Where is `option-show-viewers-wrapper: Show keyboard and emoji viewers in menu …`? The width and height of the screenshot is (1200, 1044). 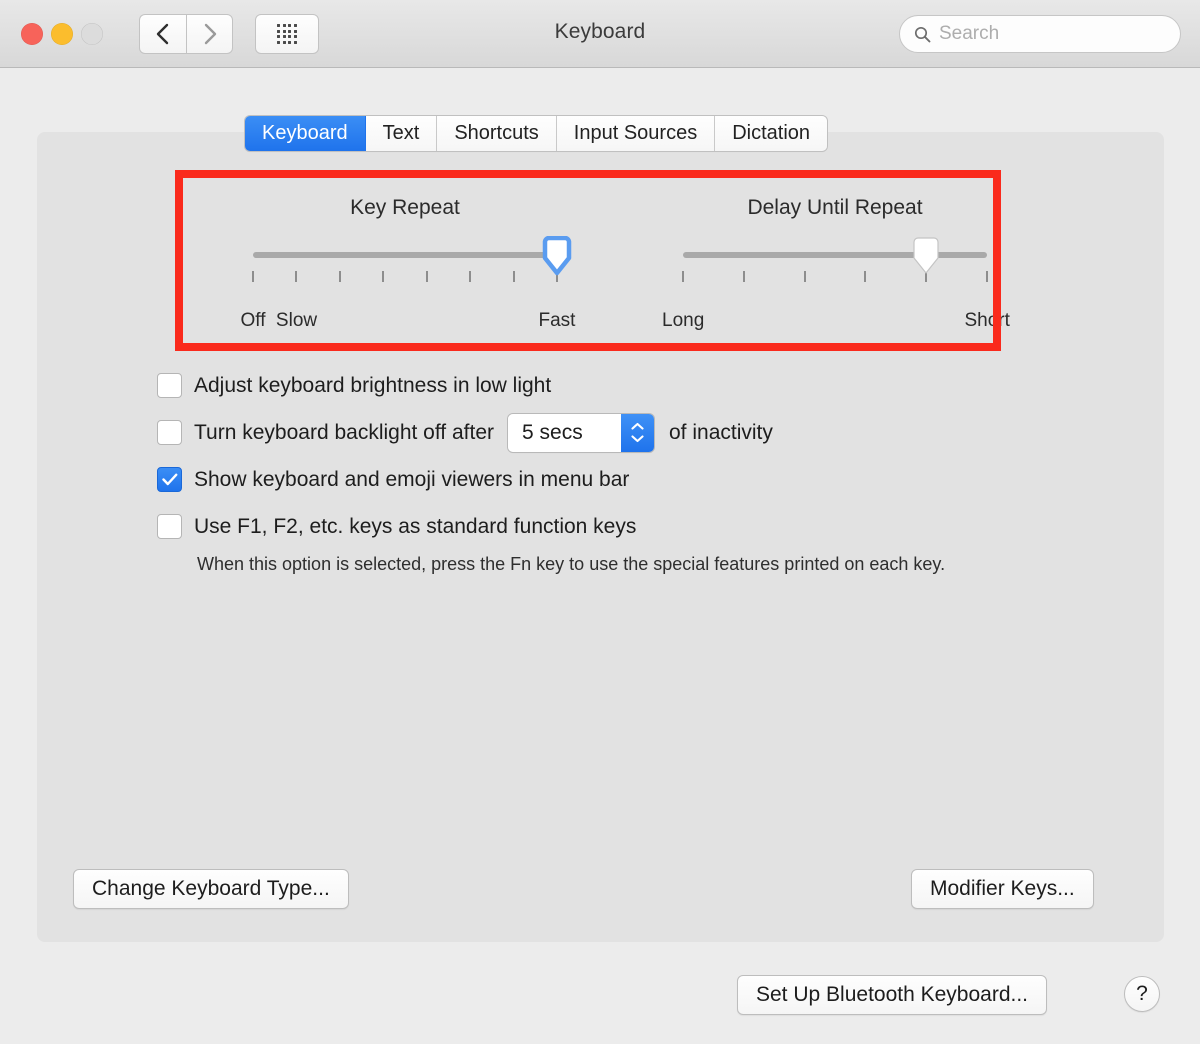
option-show-viewers-wrapper: Show keyboard and emoji viewers in menu … is located at coordinates (632, 479).